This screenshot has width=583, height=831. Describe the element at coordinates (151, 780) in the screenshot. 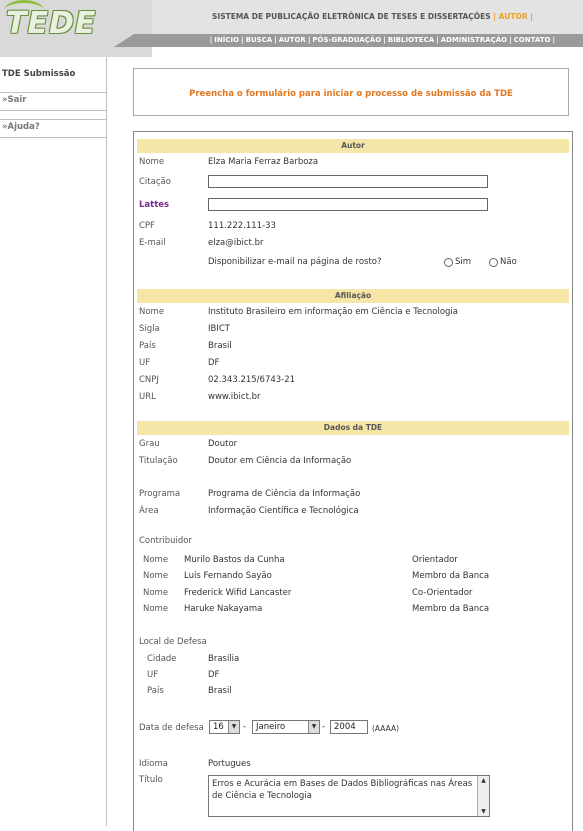

I see `titulo-label: Título` at that location.